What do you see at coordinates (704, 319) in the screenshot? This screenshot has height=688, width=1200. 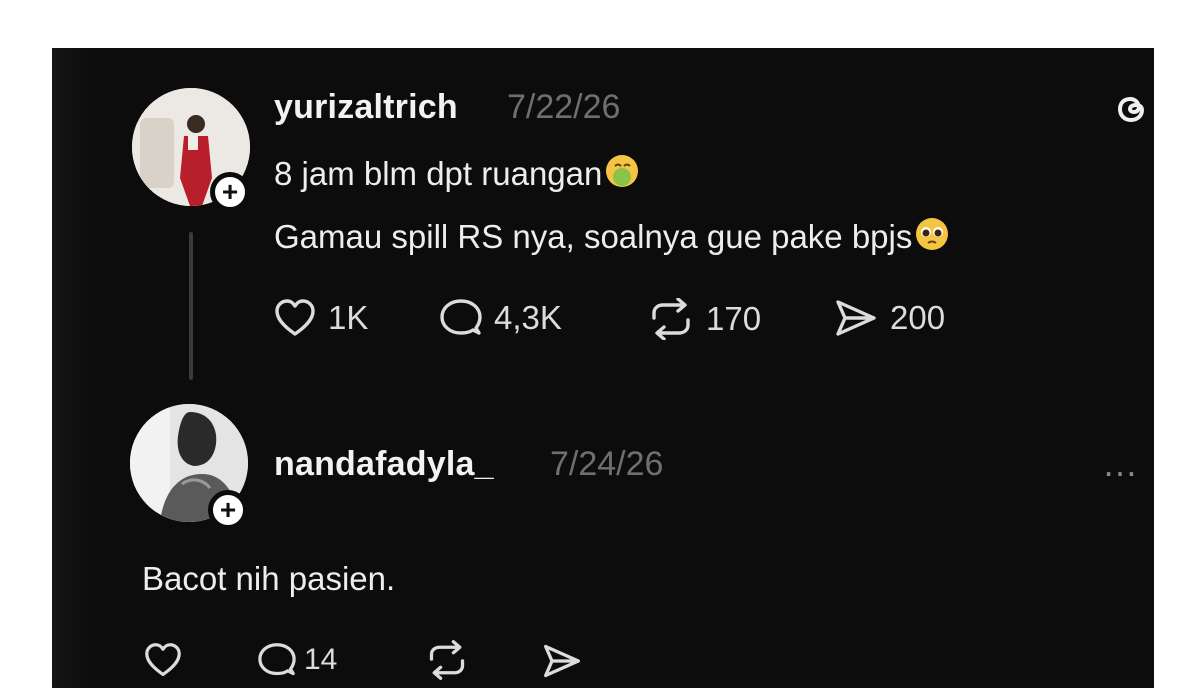 I see `repost-button: 170` at bounding box center [704, 319].